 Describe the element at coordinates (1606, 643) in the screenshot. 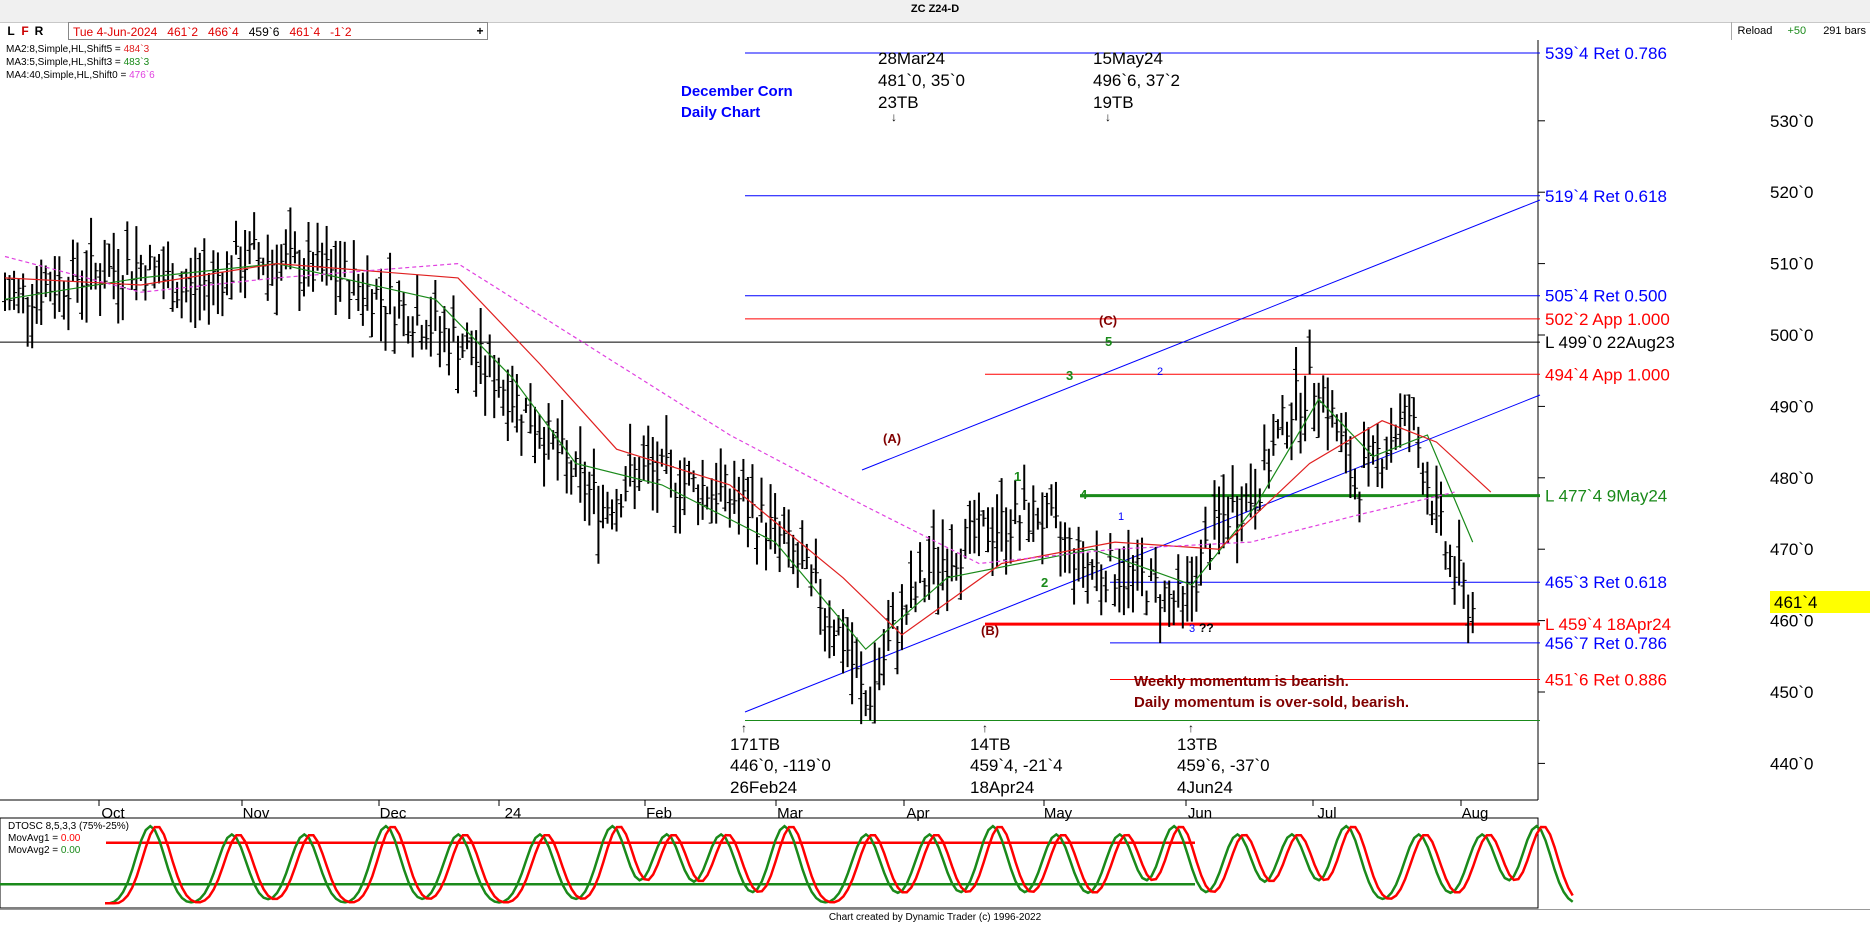

I see `level-label: 456`7 Ret 0.786` at that location.